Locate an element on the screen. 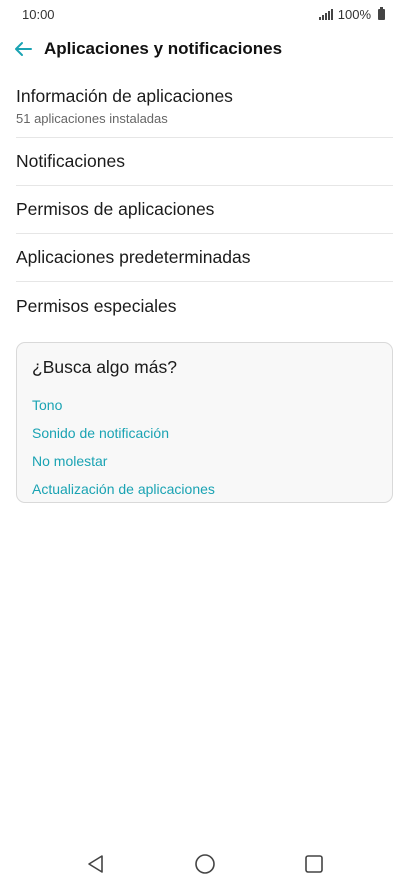 Image resolution: width=409 pixels, height=888 pixels. triangle-back-icon is located at coordinates (95, 864).